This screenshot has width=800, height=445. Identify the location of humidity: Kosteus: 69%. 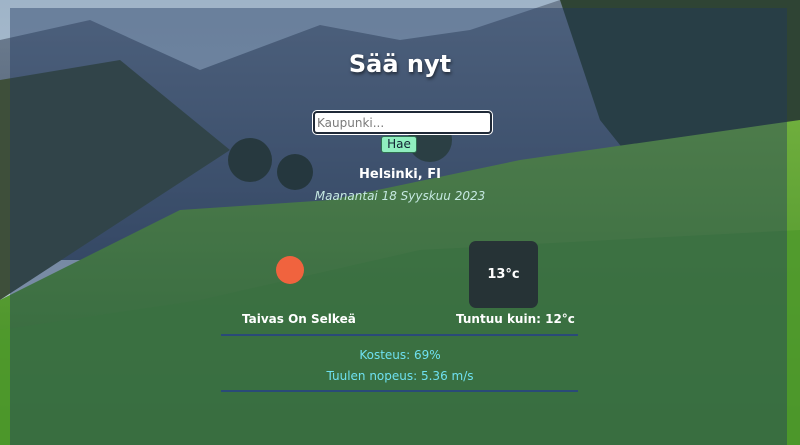
(400, 355).